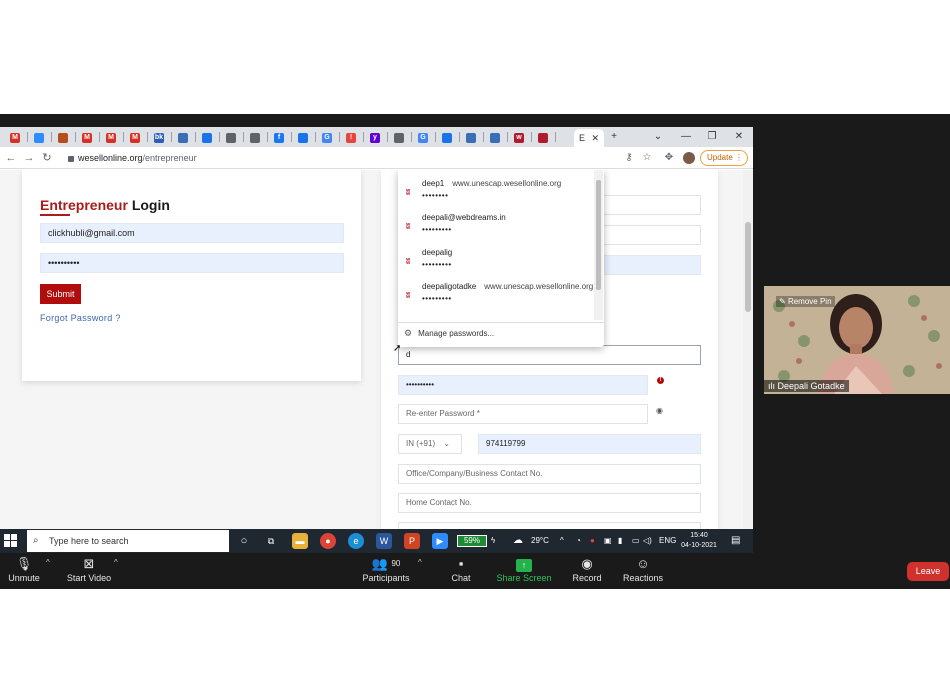 The height and width of the screenshot is (700, 950). I want to click on remove-pin-button: ✎ Remove Pin, so click(805, 301).